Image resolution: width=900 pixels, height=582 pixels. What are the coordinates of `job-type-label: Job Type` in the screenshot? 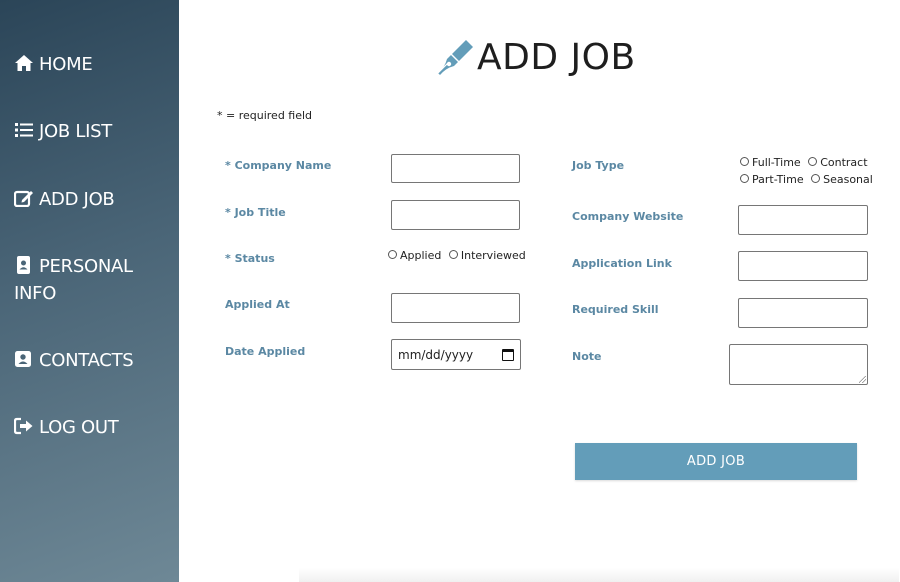 It's located at (598, 165).